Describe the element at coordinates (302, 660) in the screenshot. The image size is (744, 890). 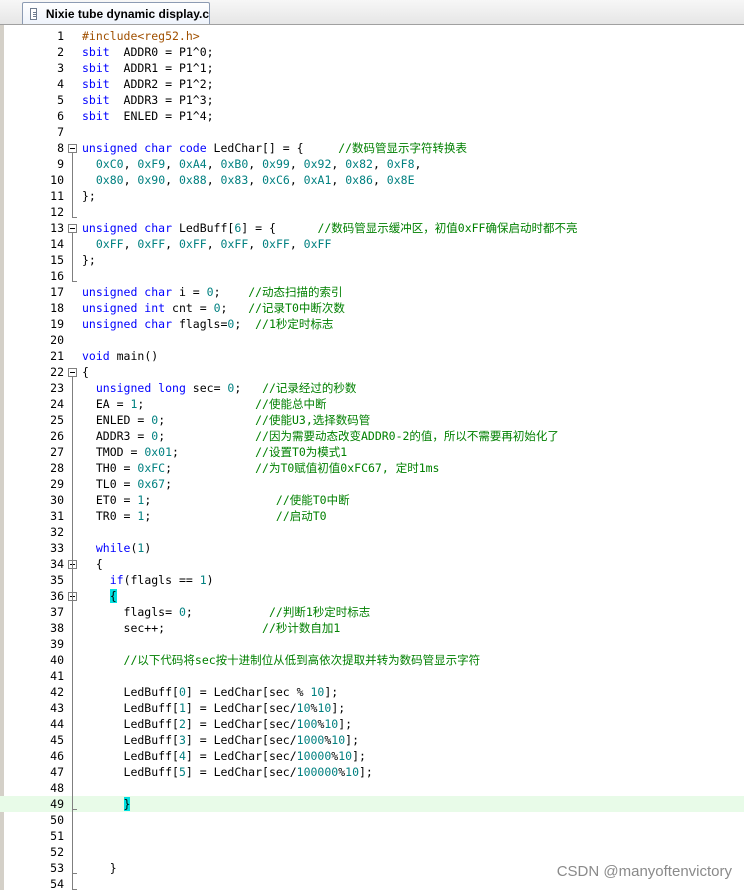
I see `code-comment: //以下代码将sec按十进制位从低到高依次提取并转为数码管显示字符` at that location.